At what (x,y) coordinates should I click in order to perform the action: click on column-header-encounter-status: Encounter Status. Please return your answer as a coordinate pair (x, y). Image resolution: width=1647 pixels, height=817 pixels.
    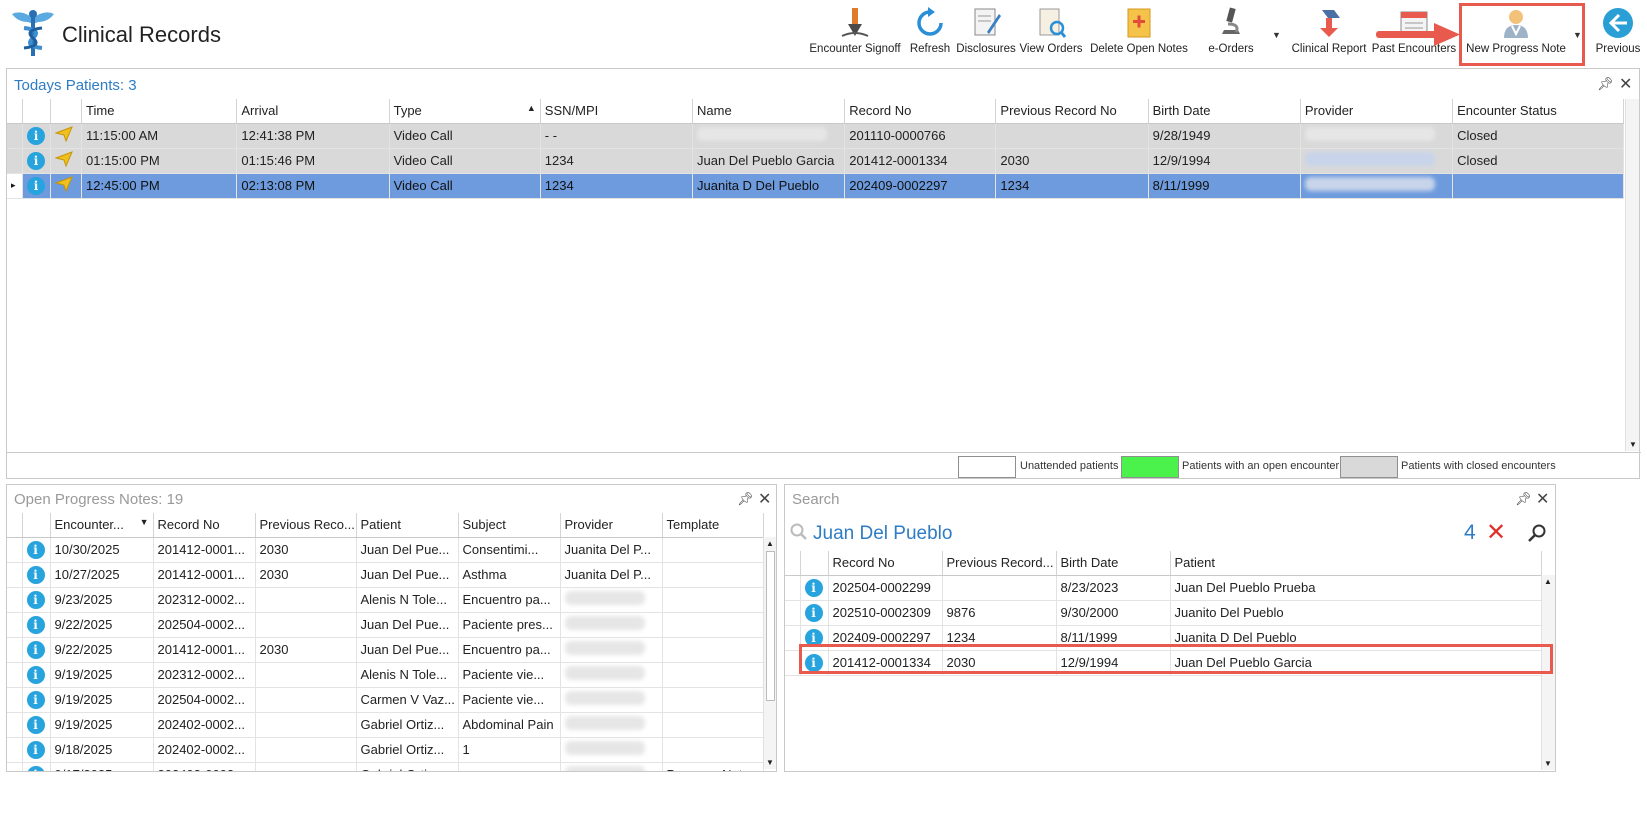
    Looking at the image, I should click on (1538, 111).